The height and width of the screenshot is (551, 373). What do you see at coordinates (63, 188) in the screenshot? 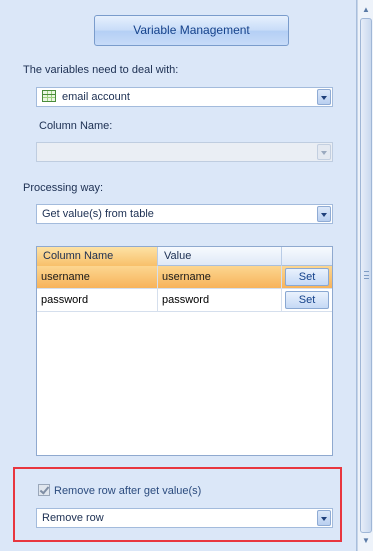
I see `processing-way-label: Processing way:` at bounding box center [63, 188].